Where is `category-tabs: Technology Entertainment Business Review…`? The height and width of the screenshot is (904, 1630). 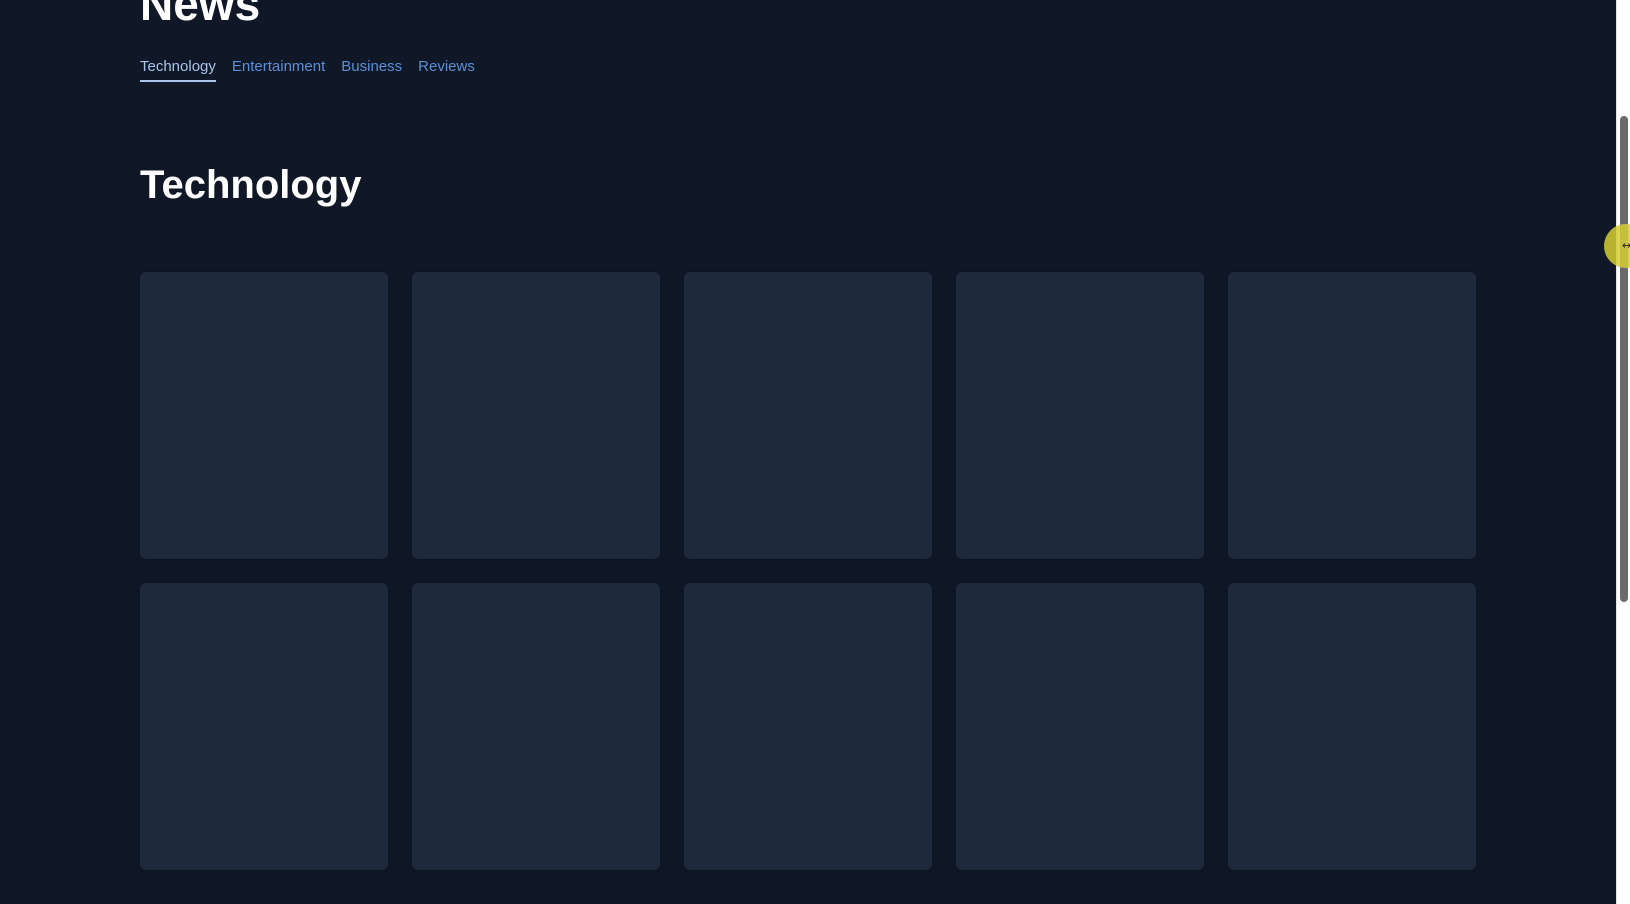 category-tabs: Technology Entertainment Business Review… is located at coordinates (307, 69).